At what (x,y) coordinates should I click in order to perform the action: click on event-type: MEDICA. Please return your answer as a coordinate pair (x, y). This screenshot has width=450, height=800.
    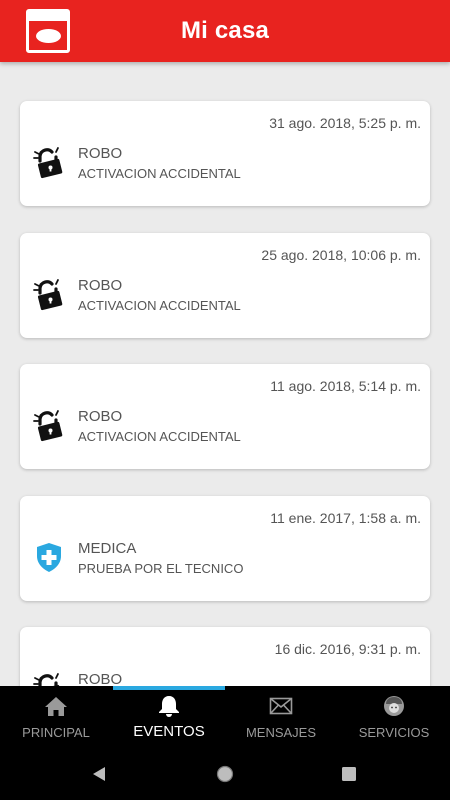
    Looking at the image, I should click on (107, 548).